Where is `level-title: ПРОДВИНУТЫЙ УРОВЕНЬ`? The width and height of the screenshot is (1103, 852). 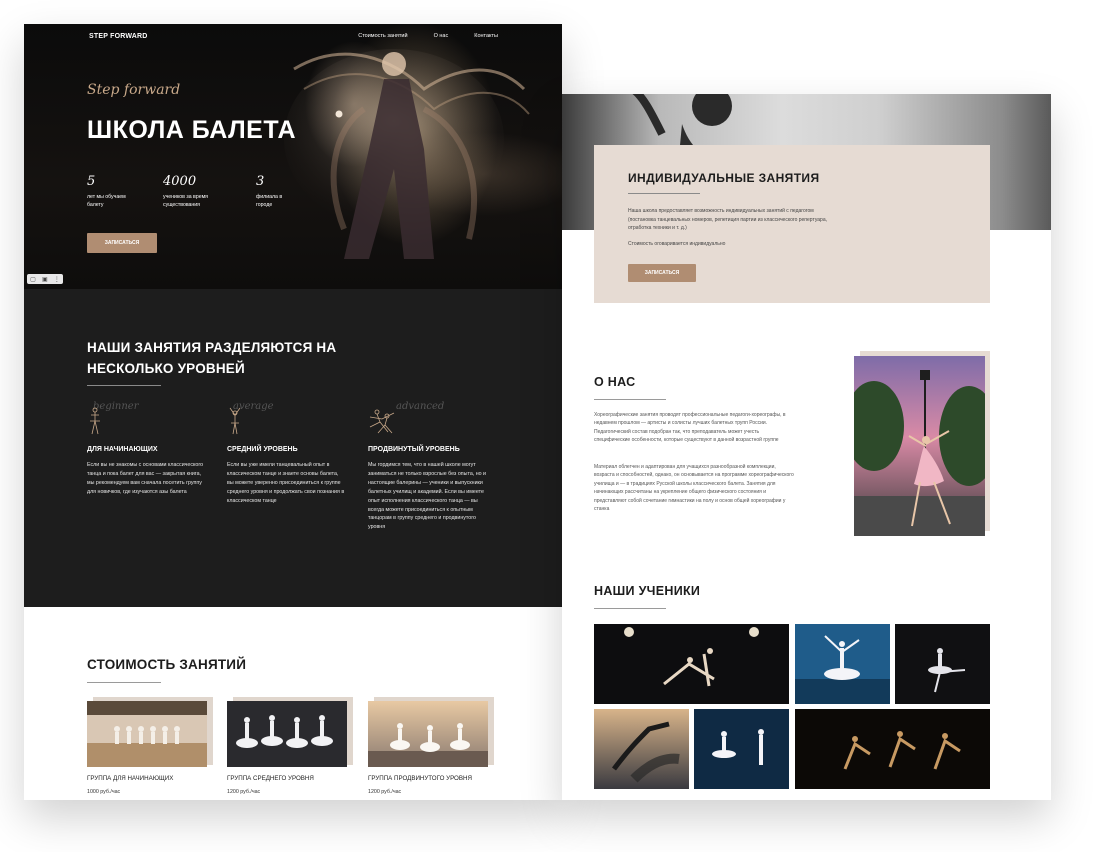 level-title: ПРОДВИНУТЫЙ УРОВЕНЬ is located at coordinates (414, 449).